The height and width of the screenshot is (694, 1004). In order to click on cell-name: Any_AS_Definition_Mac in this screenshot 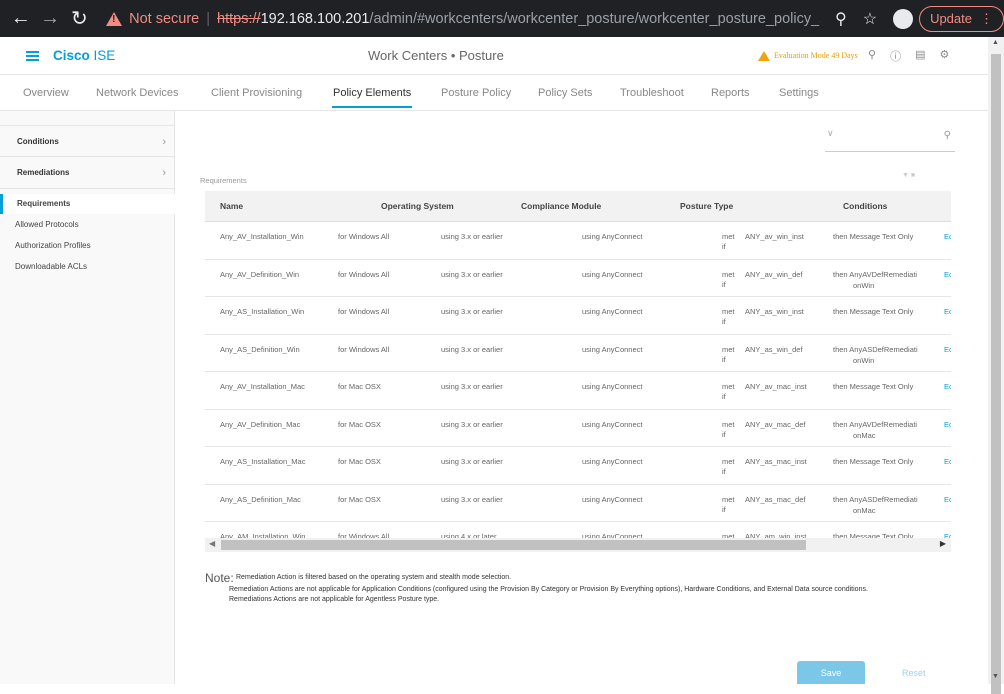, I will do `click(260, 499)`.